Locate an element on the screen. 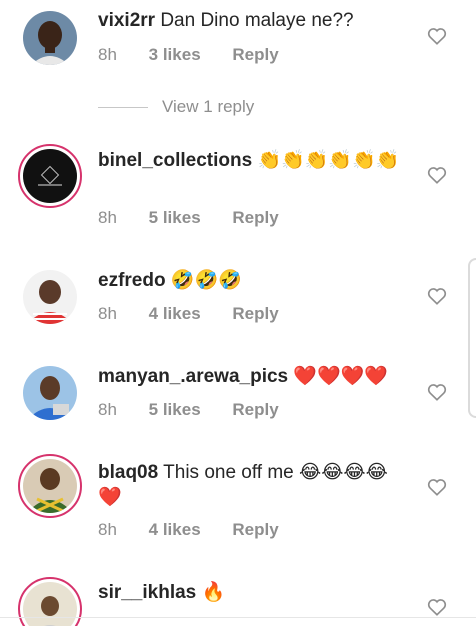 Image resolution: width=476 pixels, height=626 pixels. comment-body: manyan_.arewa_pics ❤️❤️❤️❤️ is located at coordinates (252, 376).